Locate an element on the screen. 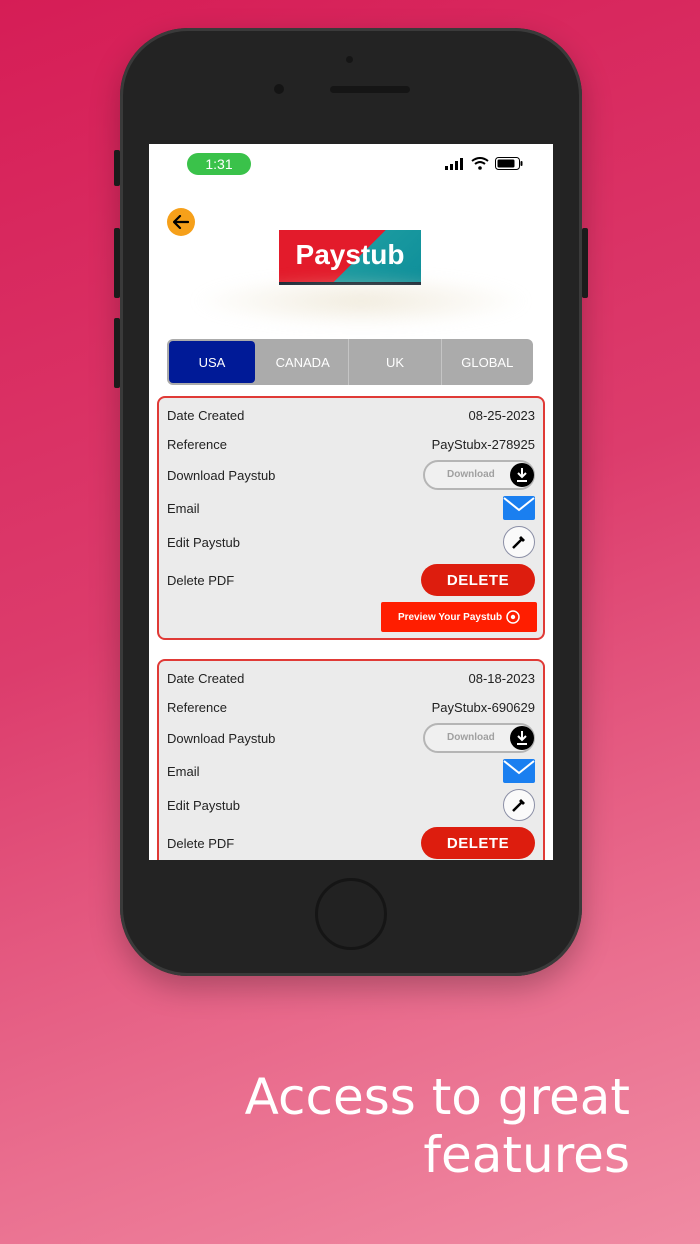 This screenshot has width=700, height=1244. eye-icon is located at coordinates (513, 617).